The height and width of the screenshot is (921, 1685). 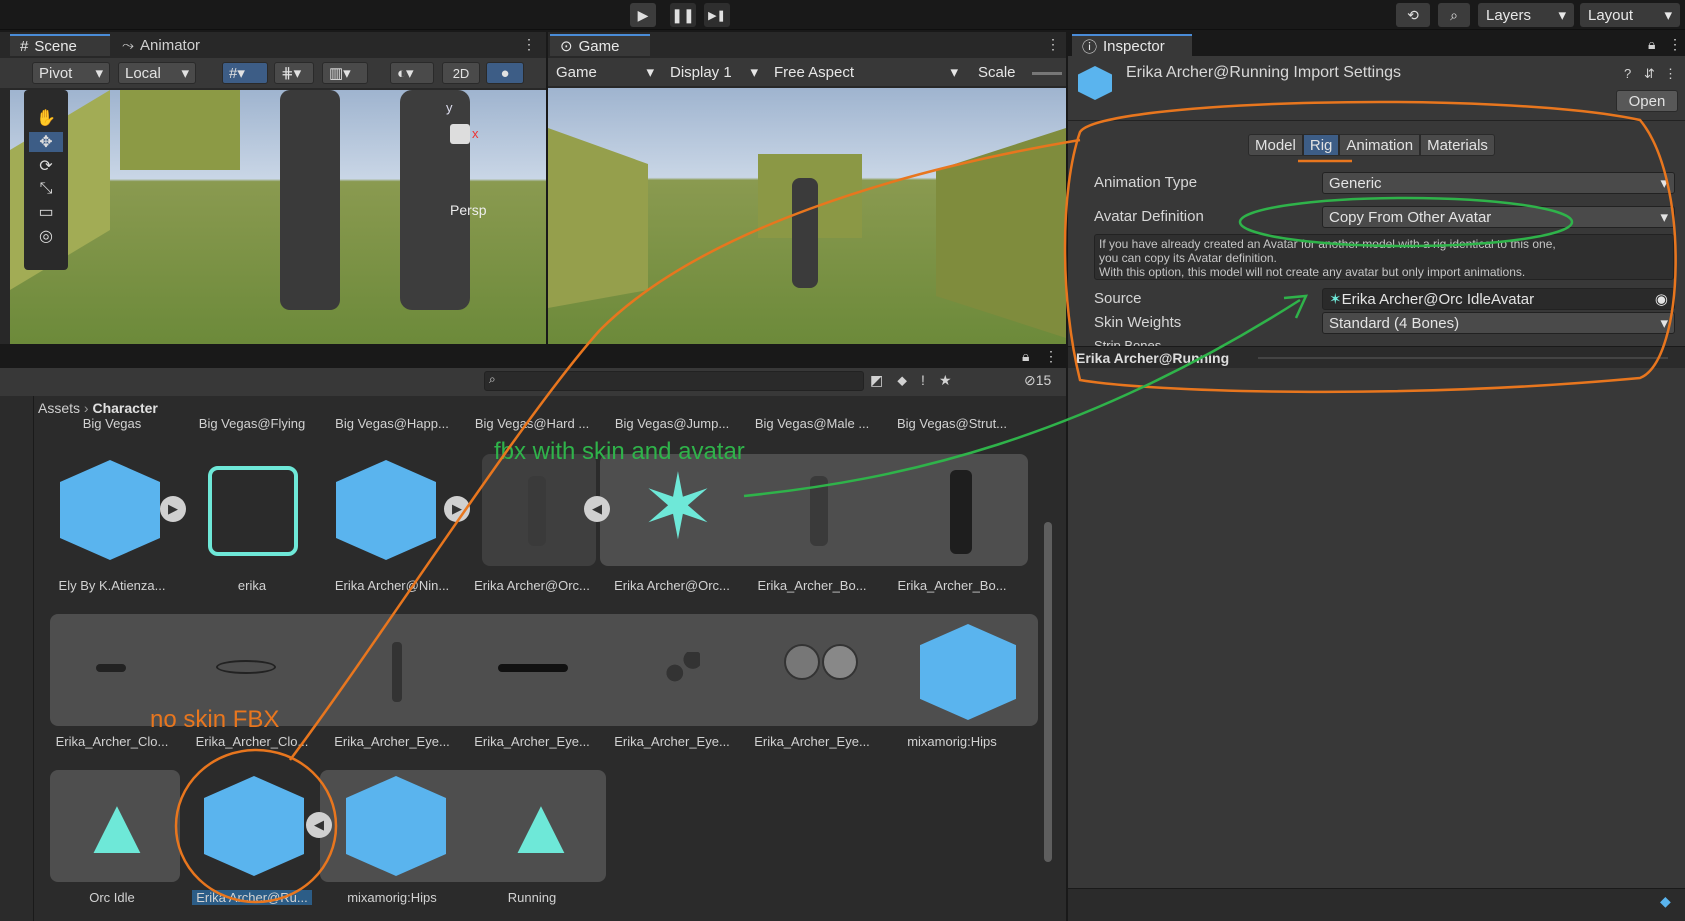 What do you see at coordinates (1406, 222) in the screenshot?
I see `green-circle` at bounding box center [1406, 222].